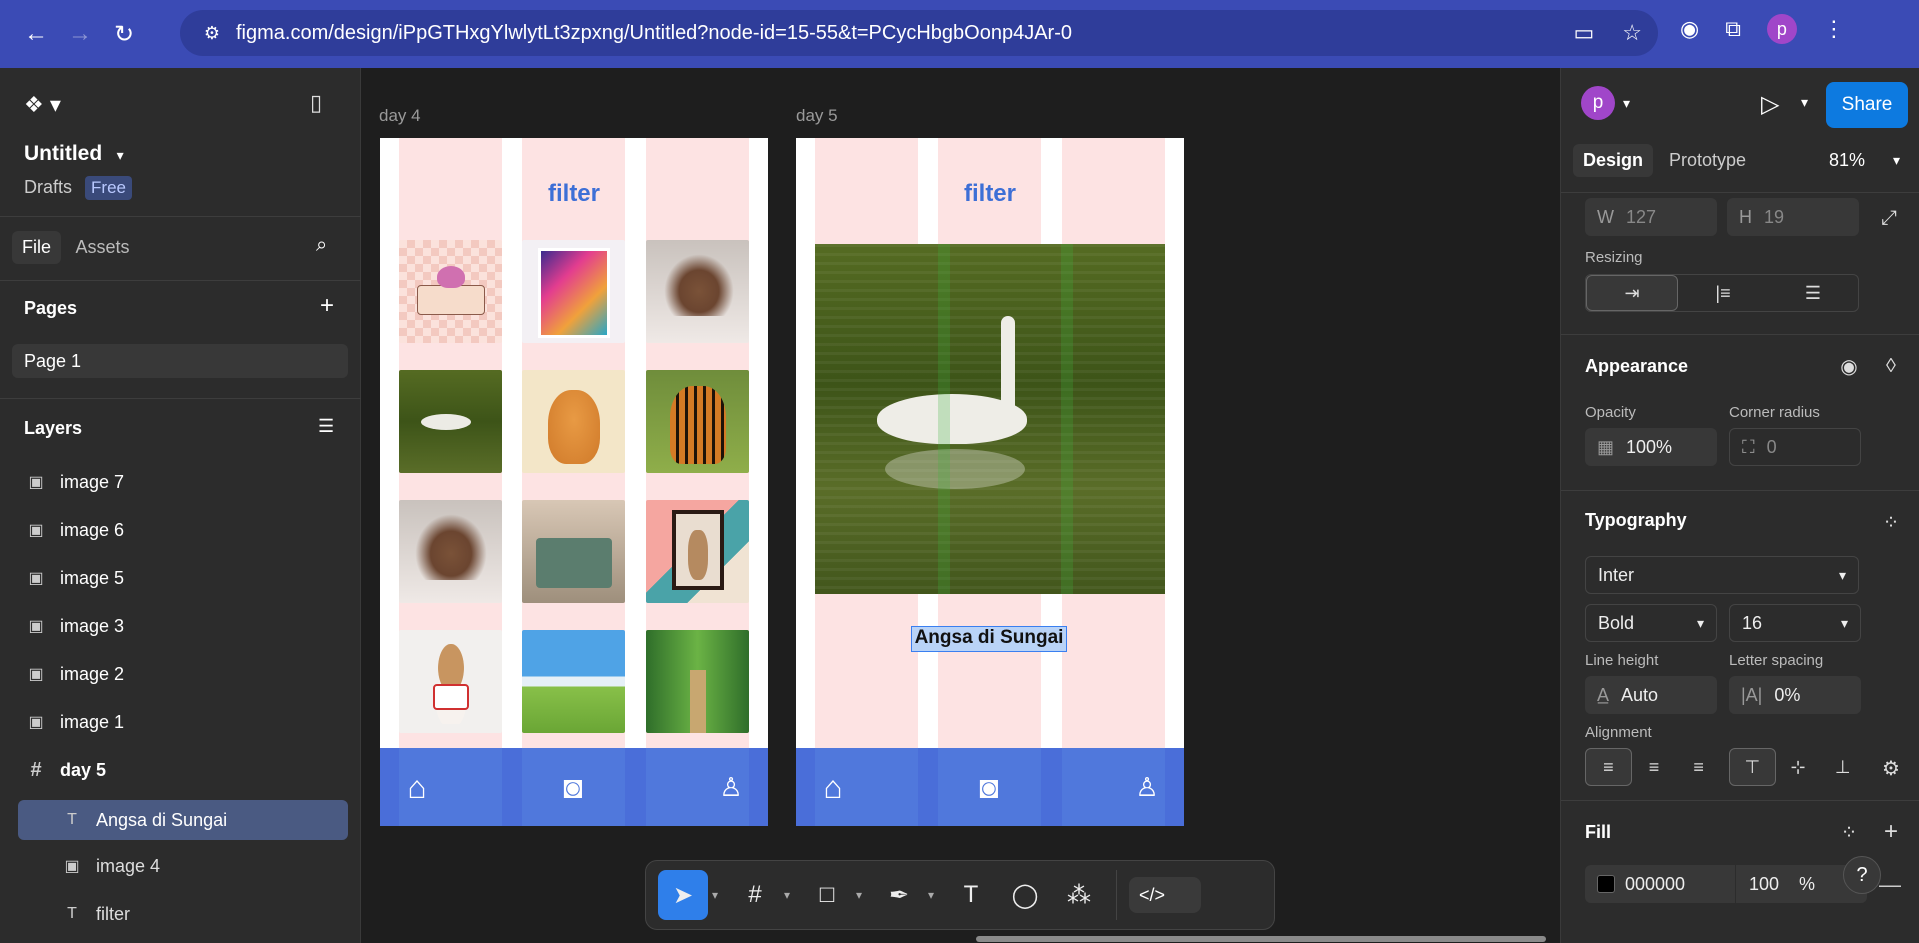 This screenshot has height=943, width=1919. What do you see at coordinates (37, 247) in the screenshot?
I see `tab-file: File` at bounding box center [37, 247].